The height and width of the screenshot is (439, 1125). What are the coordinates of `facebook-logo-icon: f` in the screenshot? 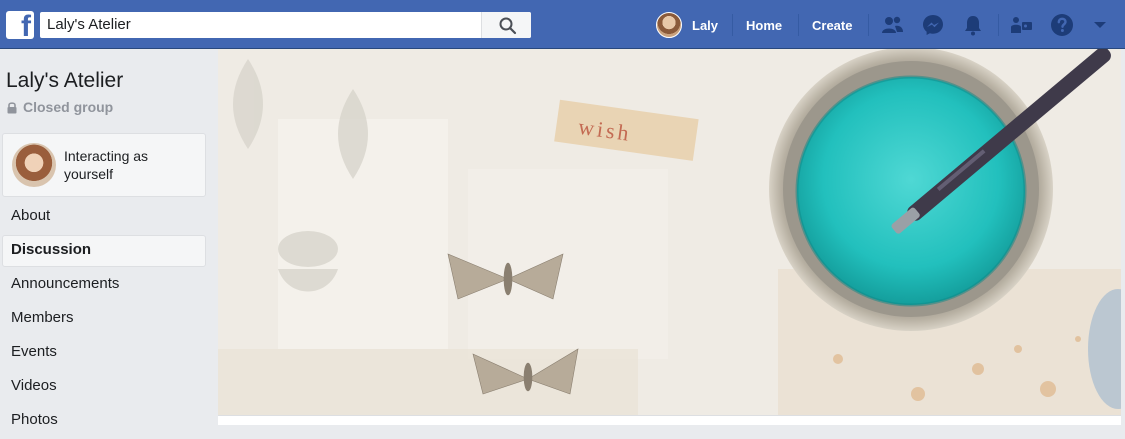 It's located at (20, 25).